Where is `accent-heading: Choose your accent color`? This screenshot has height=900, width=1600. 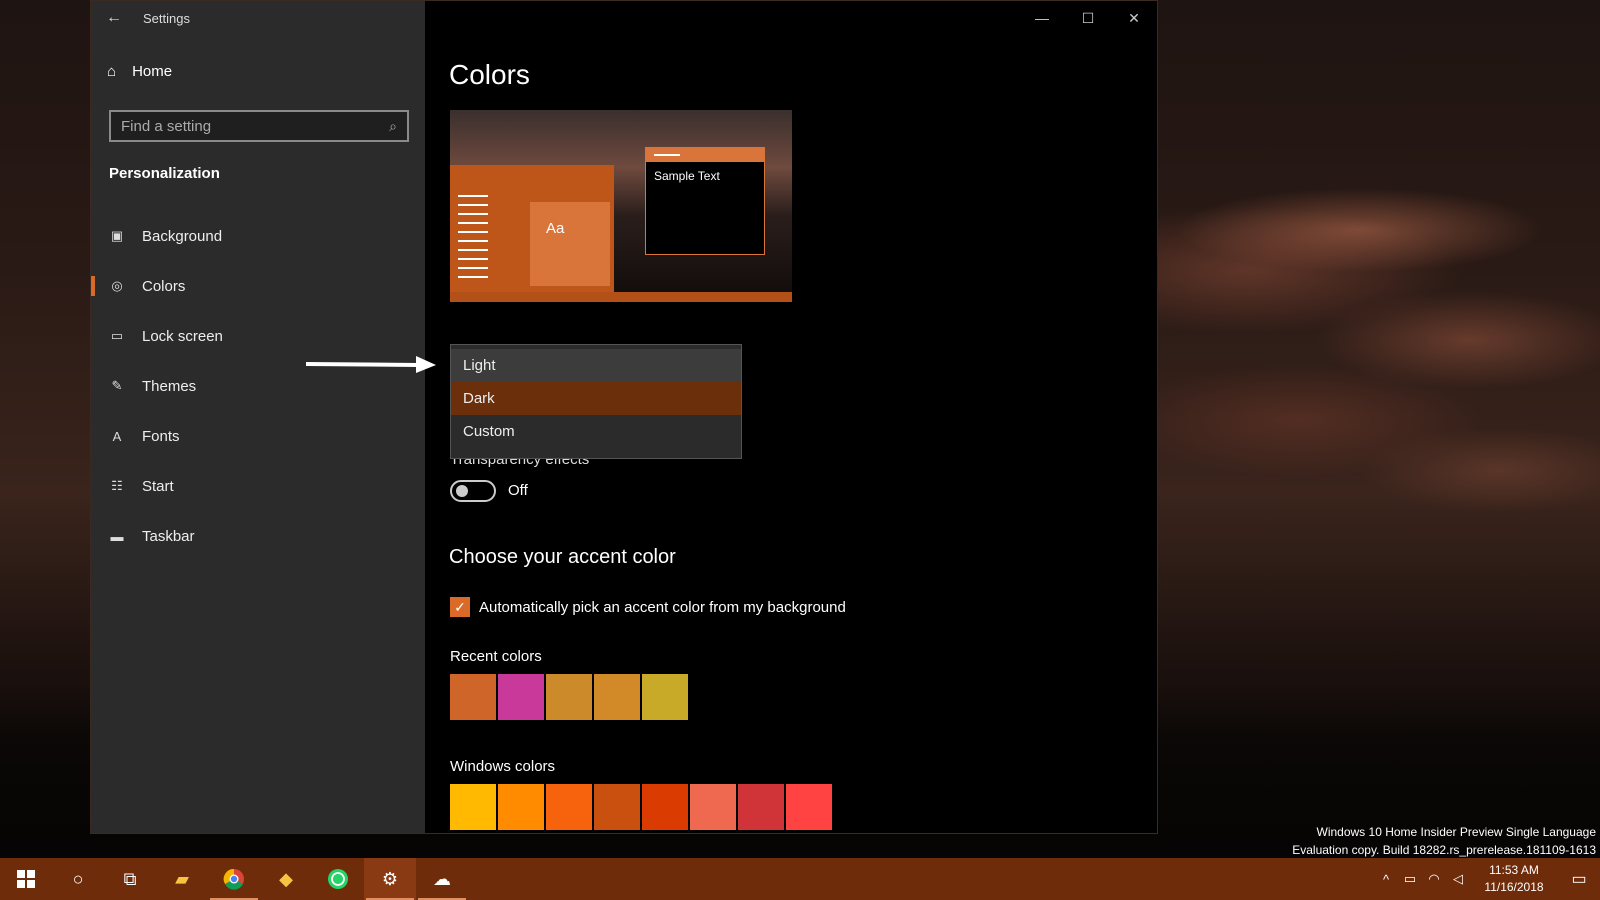 accent-heading: Choose your accent color is located at coordinates (562, 557).